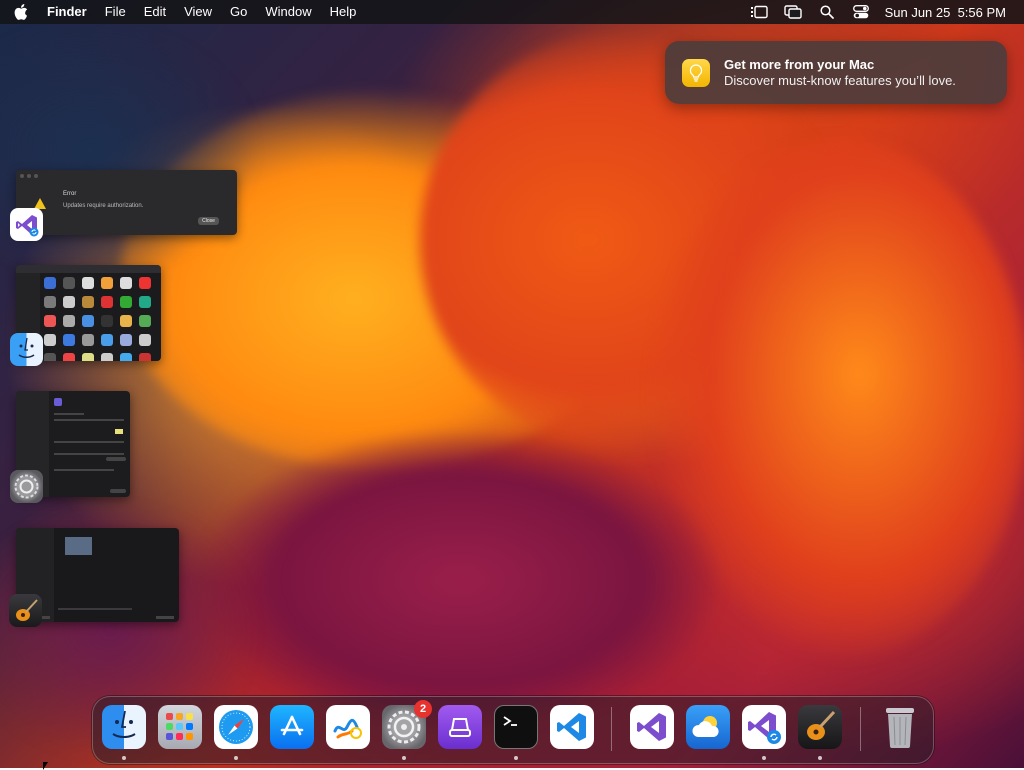 Image resolution: width=1024 pixels, height=770 pixels. What do you see at coordinates (708, 727) in the screenshot?
I see `dock-weather-icon` at bounding box center [708, 727].